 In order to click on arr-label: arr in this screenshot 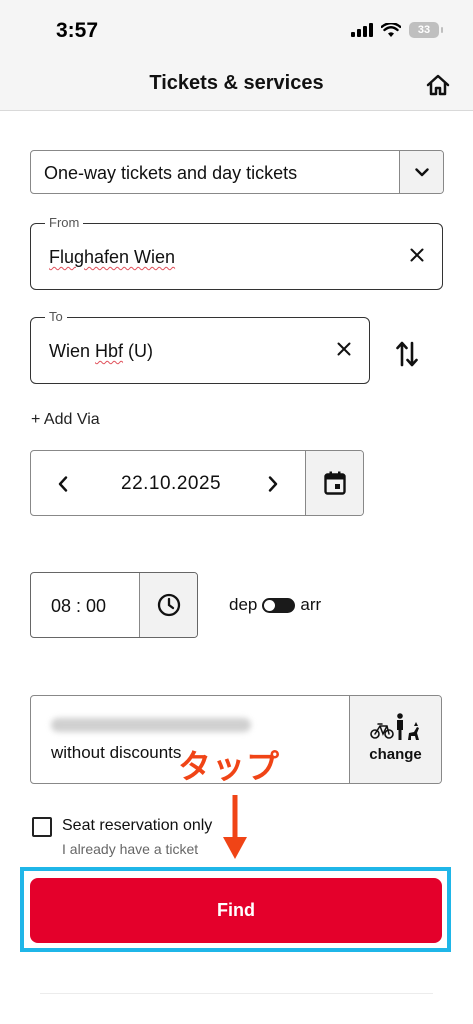, I will do `click(311, 604)`.